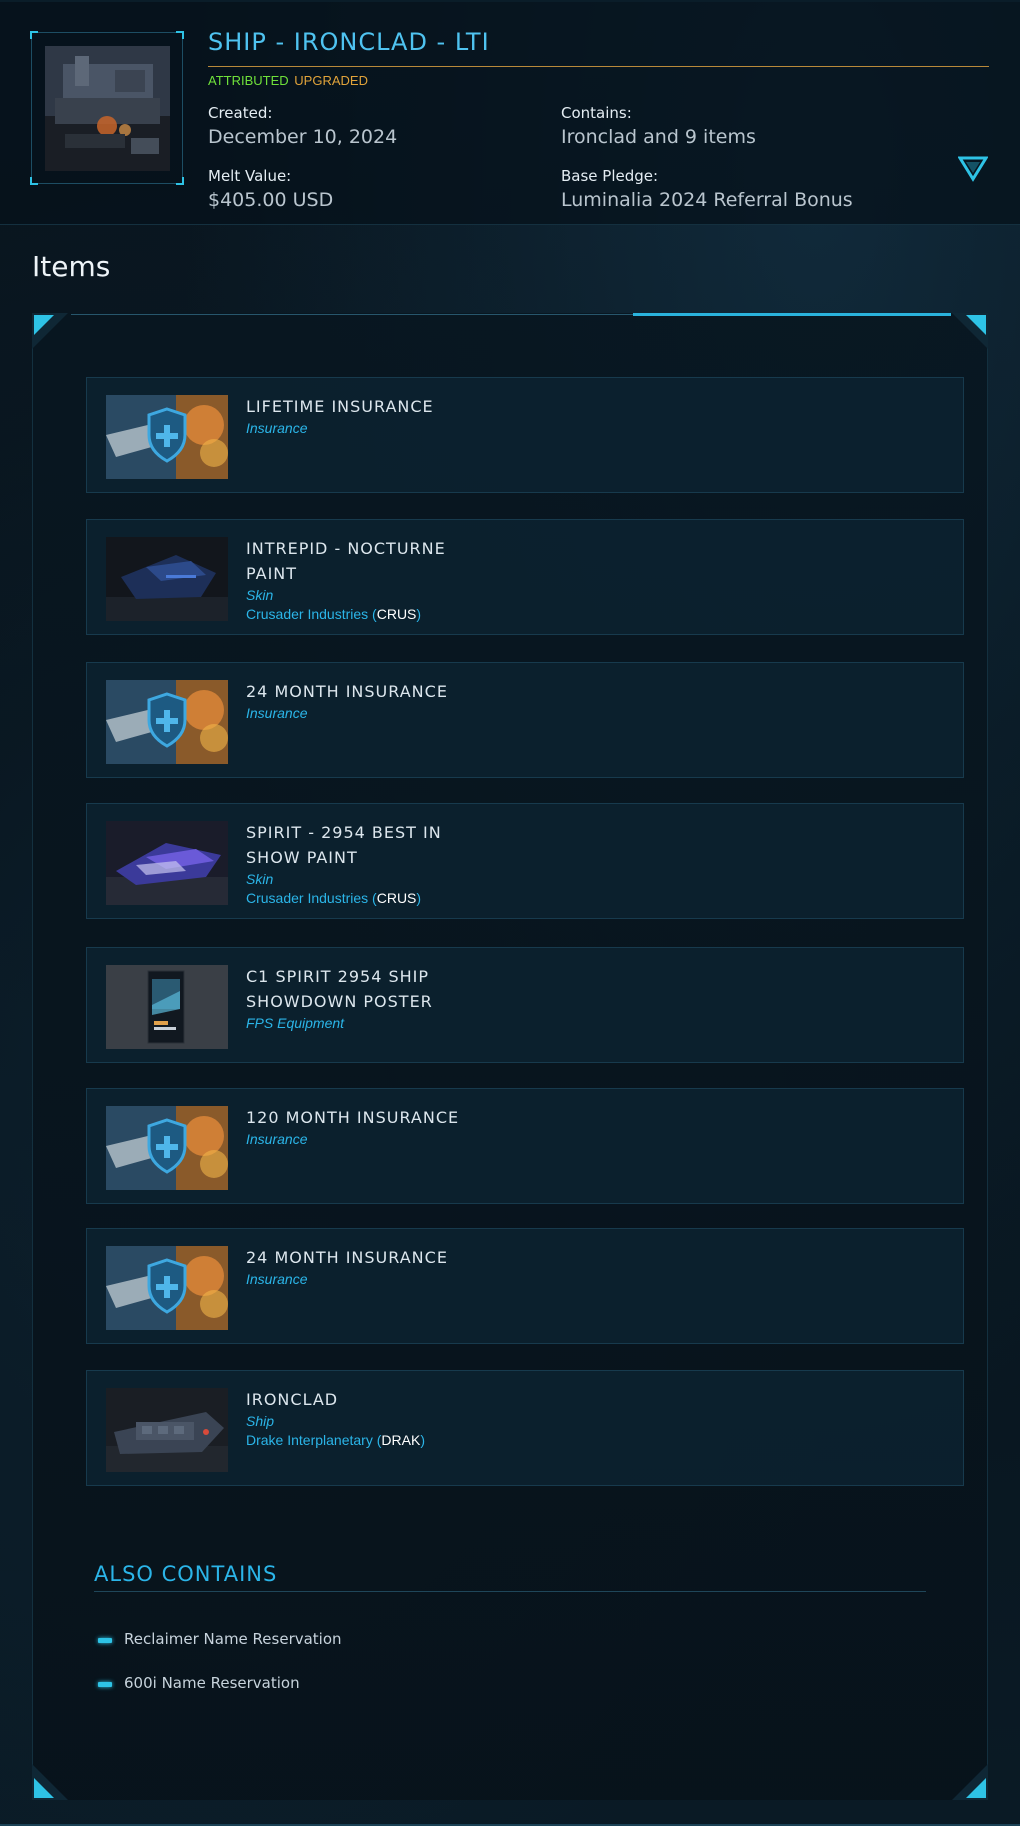 The width and height of the screenshot is (1020, 1826). What do you see at coordinates (240, 113) in the screenshot?
I see `created-label: Created:` at bounding box center [240, 113].